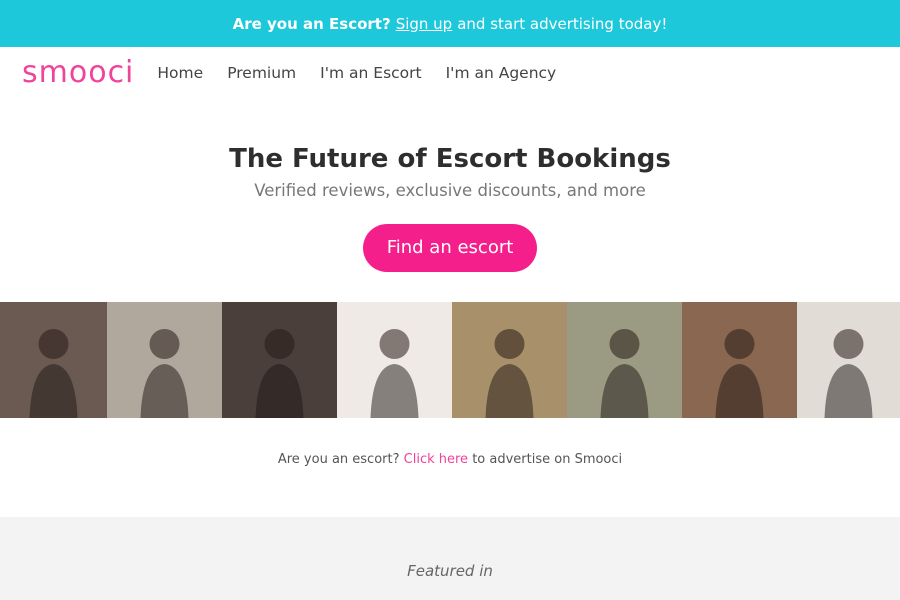 The height and width of the screenshot is (600, 900). I want to click on featured-in-label: Featured in, so click(450, 571).